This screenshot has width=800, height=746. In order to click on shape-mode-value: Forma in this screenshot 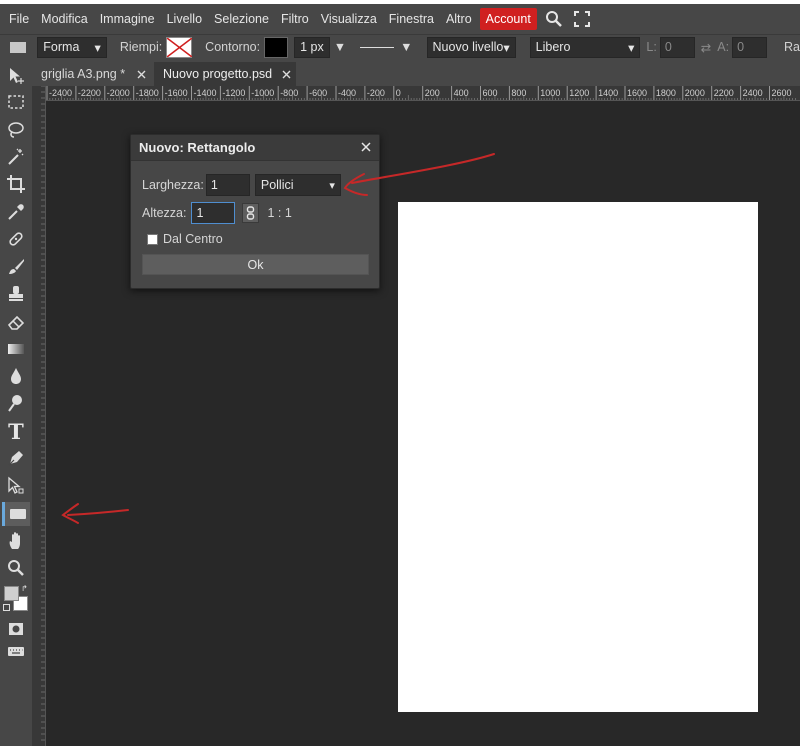, I will do `click(61, 47)`.